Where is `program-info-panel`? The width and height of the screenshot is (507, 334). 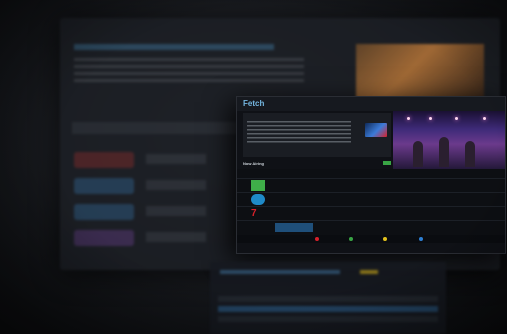 program-info-panel is located at coordinates (317, 135).